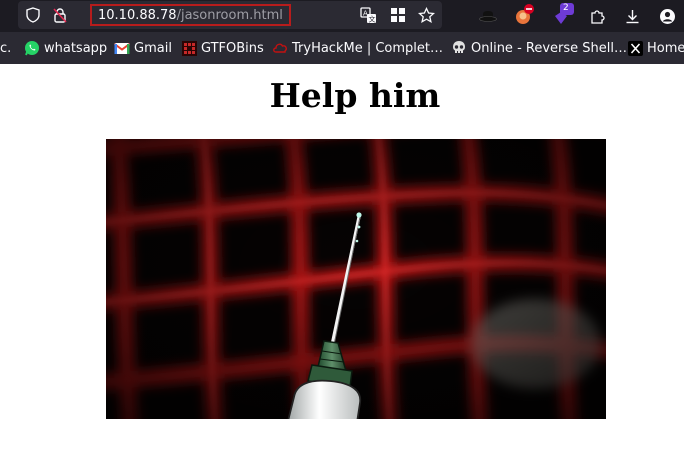  Describe the element at coordinates (280, 48) in the screenshot. I see `tryhackme-icon` at that location.